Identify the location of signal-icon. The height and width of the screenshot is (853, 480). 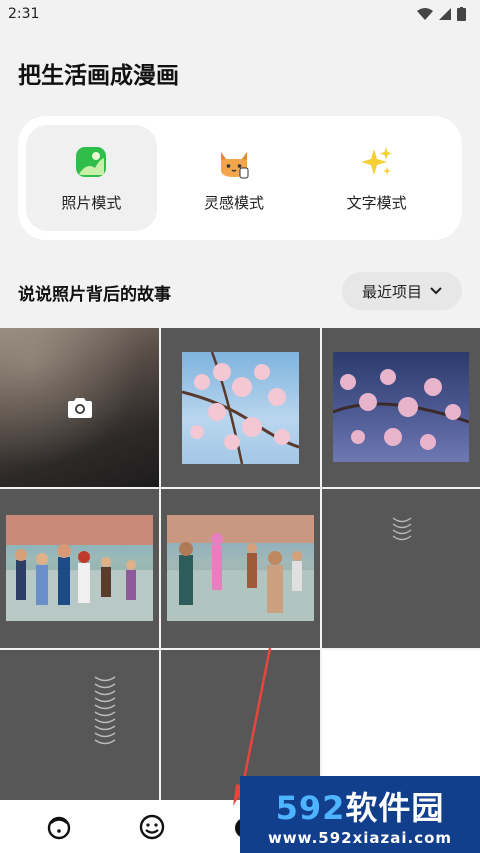
(445, 14).